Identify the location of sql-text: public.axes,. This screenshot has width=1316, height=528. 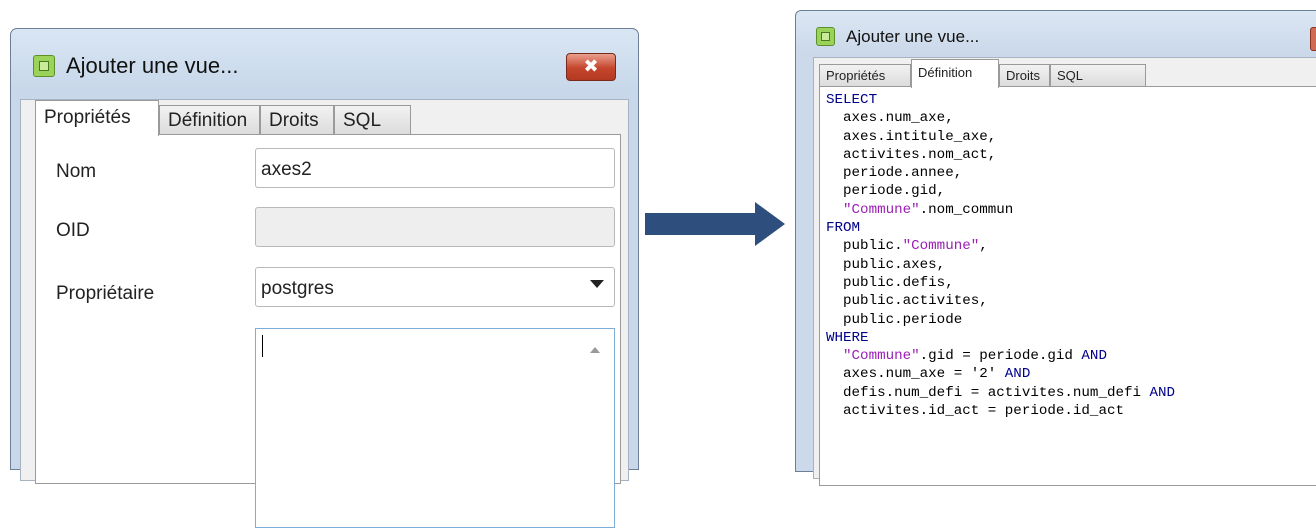
(886, 264).